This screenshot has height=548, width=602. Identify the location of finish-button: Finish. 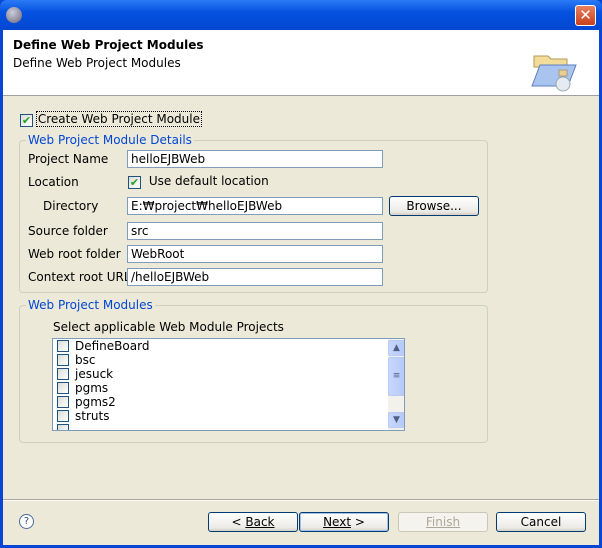
(443, 522).